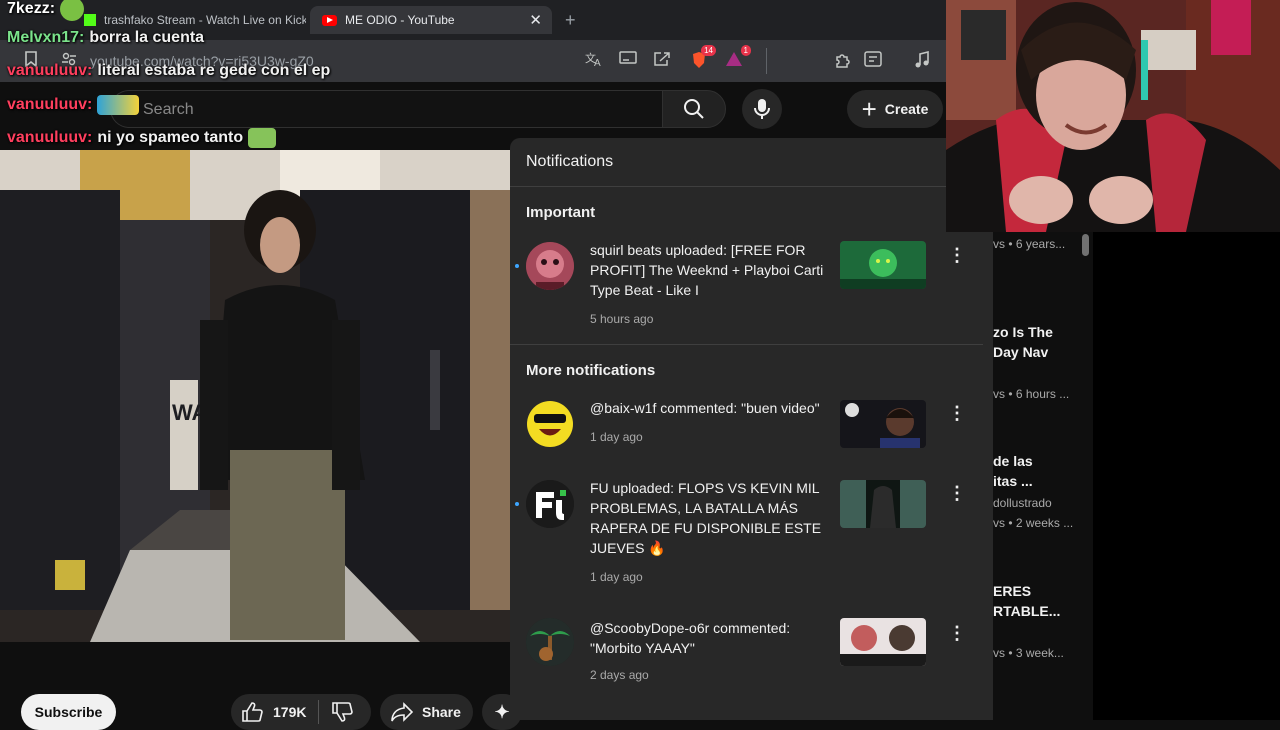  Describe the element at coordinates (869, 109) in the screenshot. I see `plus-icon: +` at that location.